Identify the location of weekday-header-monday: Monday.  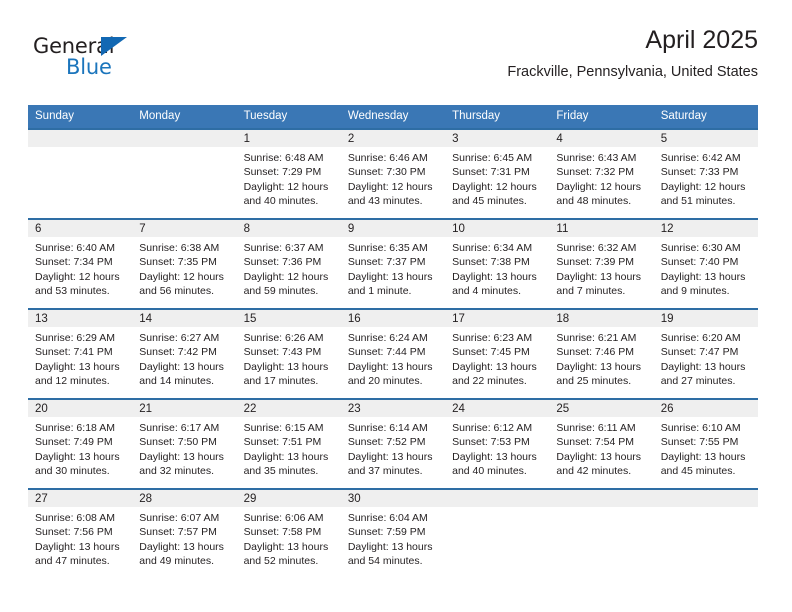
(184, 117).